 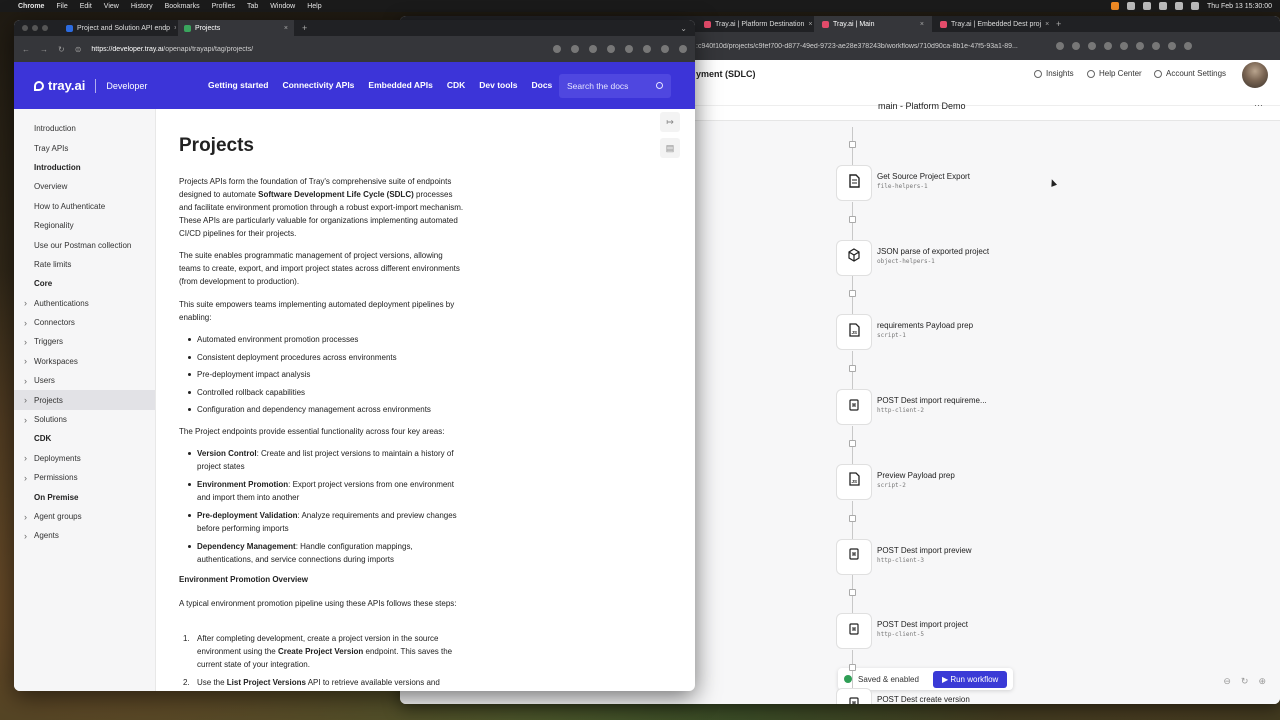 What do you see at coordinates (456, 85) in the screenshot?
I see `nav-cdk: CDK` at bounding box center [456, 85].